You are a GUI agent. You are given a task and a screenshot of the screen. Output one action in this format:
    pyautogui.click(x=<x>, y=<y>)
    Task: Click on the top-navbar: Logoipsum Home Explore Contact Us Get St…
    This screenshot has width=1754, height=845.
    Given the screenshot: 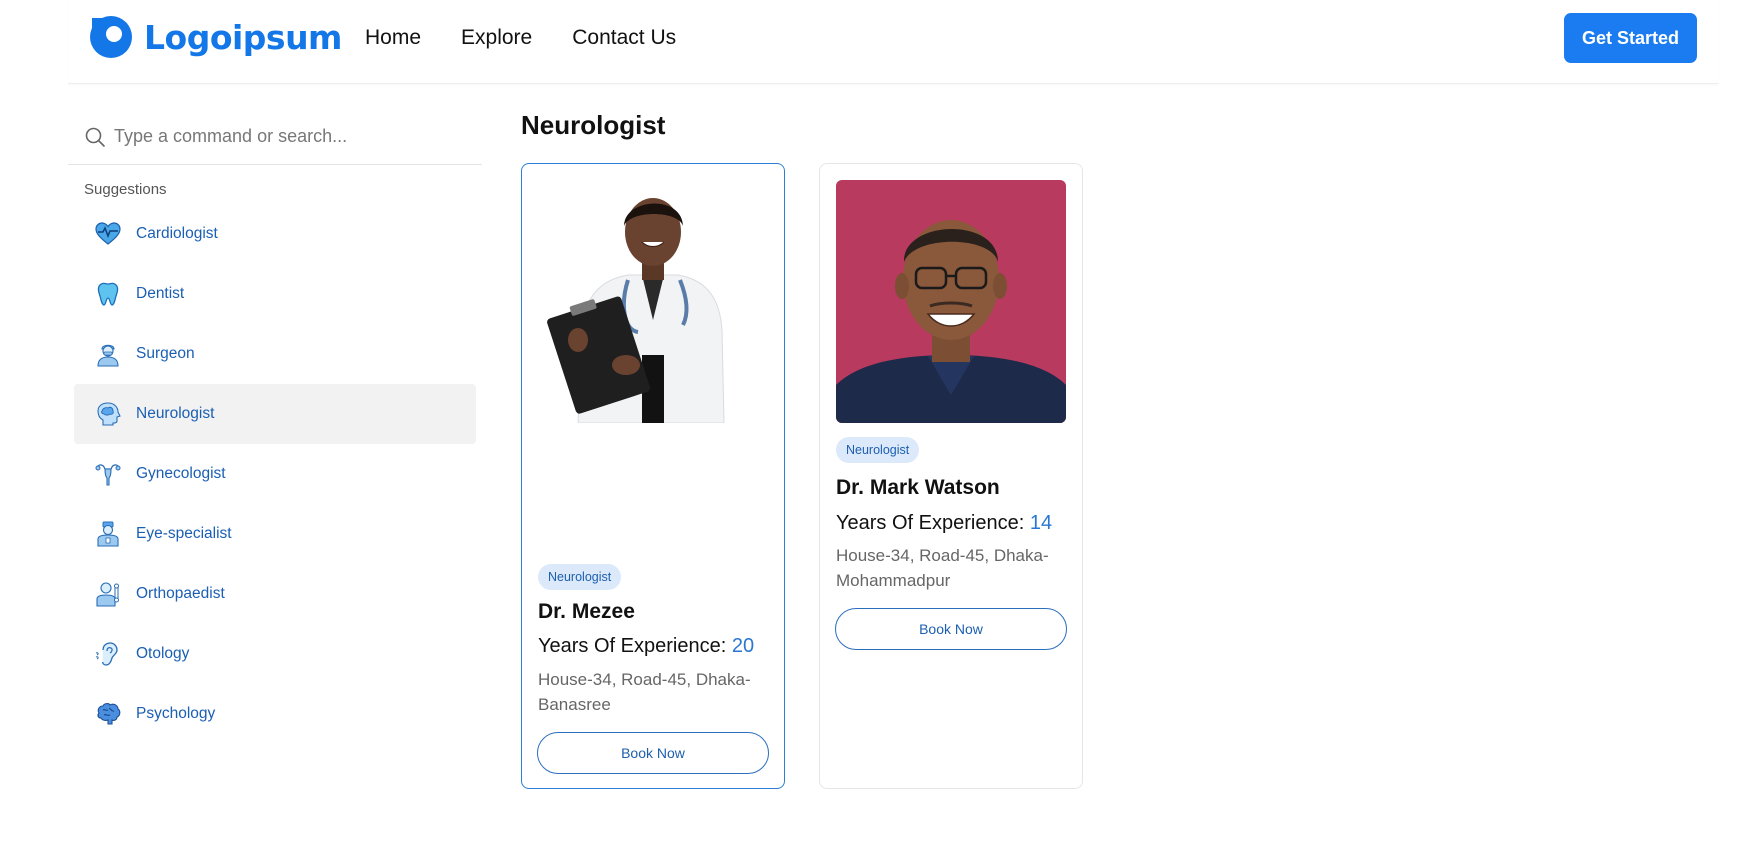 What is the action you would take?
    pyautogui.click(x=893, y=42)
    